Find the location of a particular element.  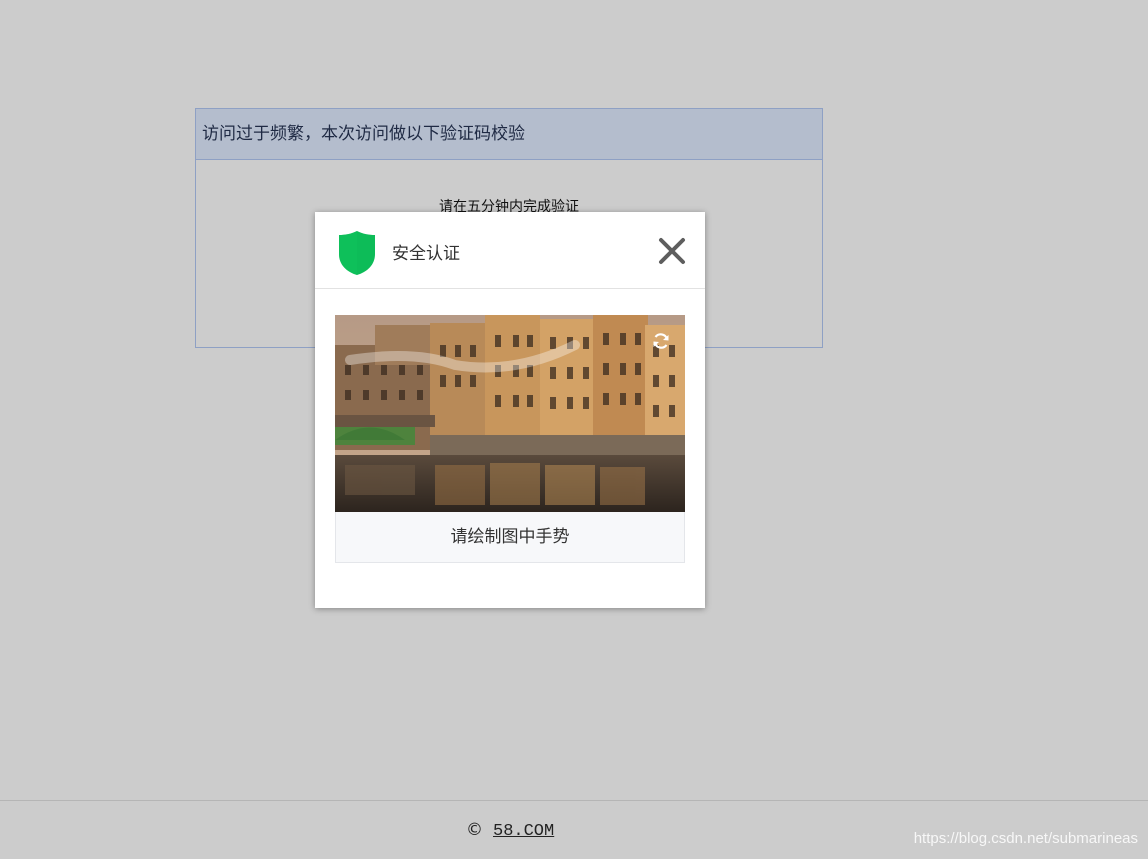

close-icon is located at coordinates (672, 251).